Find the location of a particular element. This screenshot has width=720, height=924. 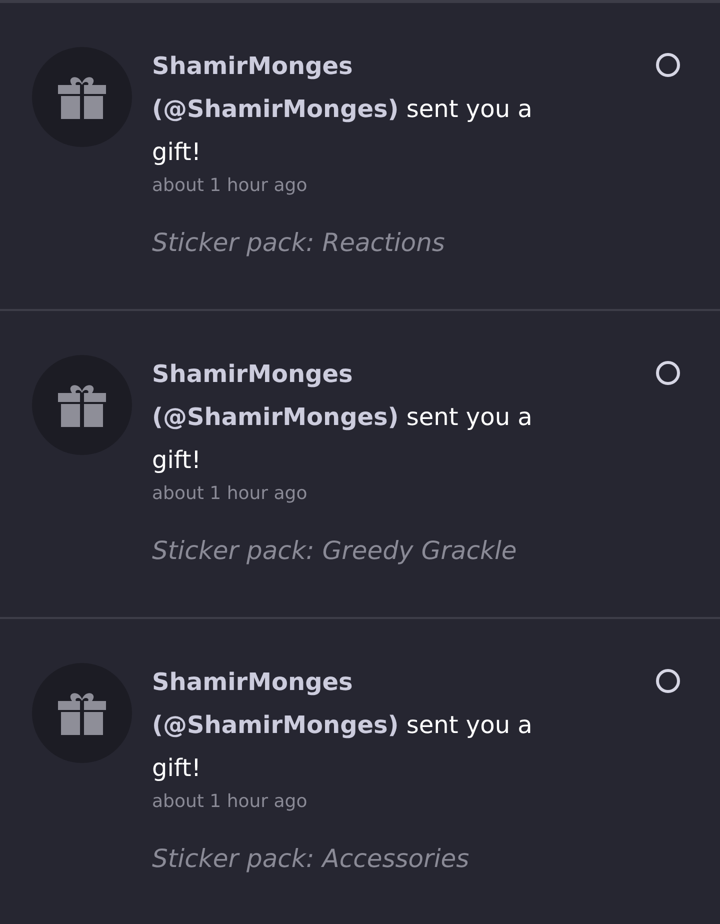

gift-detail: Sticker pack: Greedy Grackle is located at coordinates (335, 550).